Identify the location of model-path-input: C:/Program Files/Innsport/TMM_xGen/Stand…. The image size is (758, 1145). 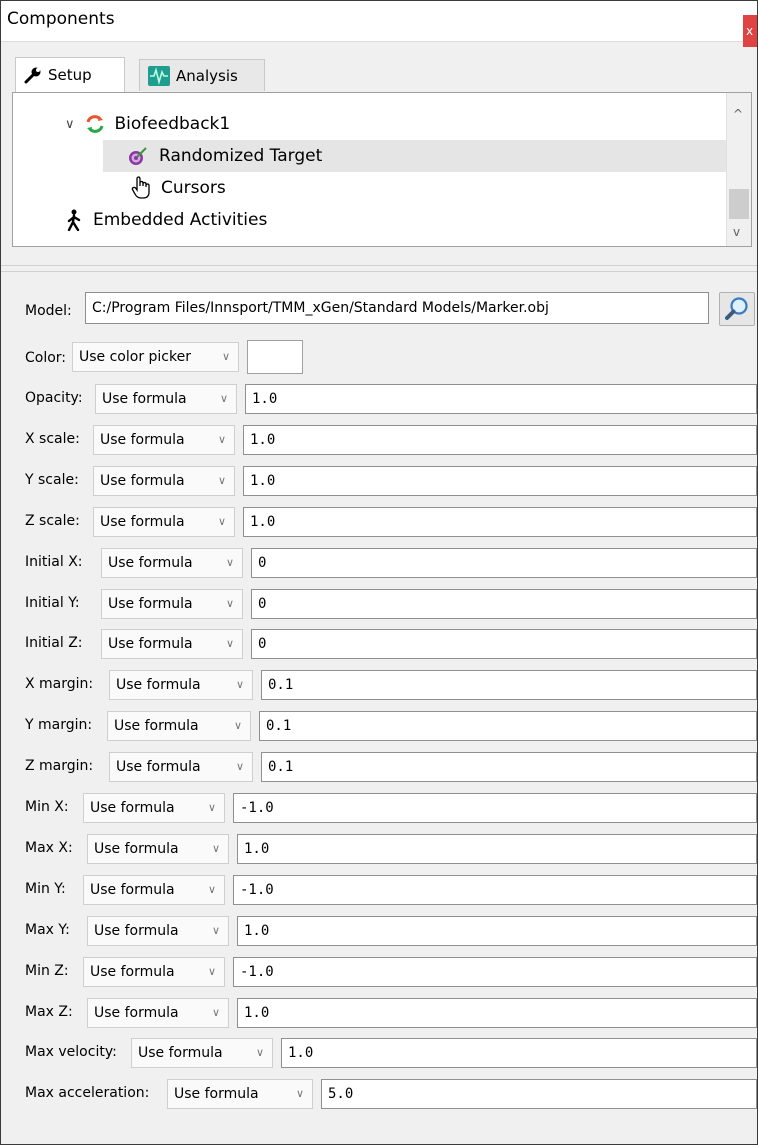
(397, 308).